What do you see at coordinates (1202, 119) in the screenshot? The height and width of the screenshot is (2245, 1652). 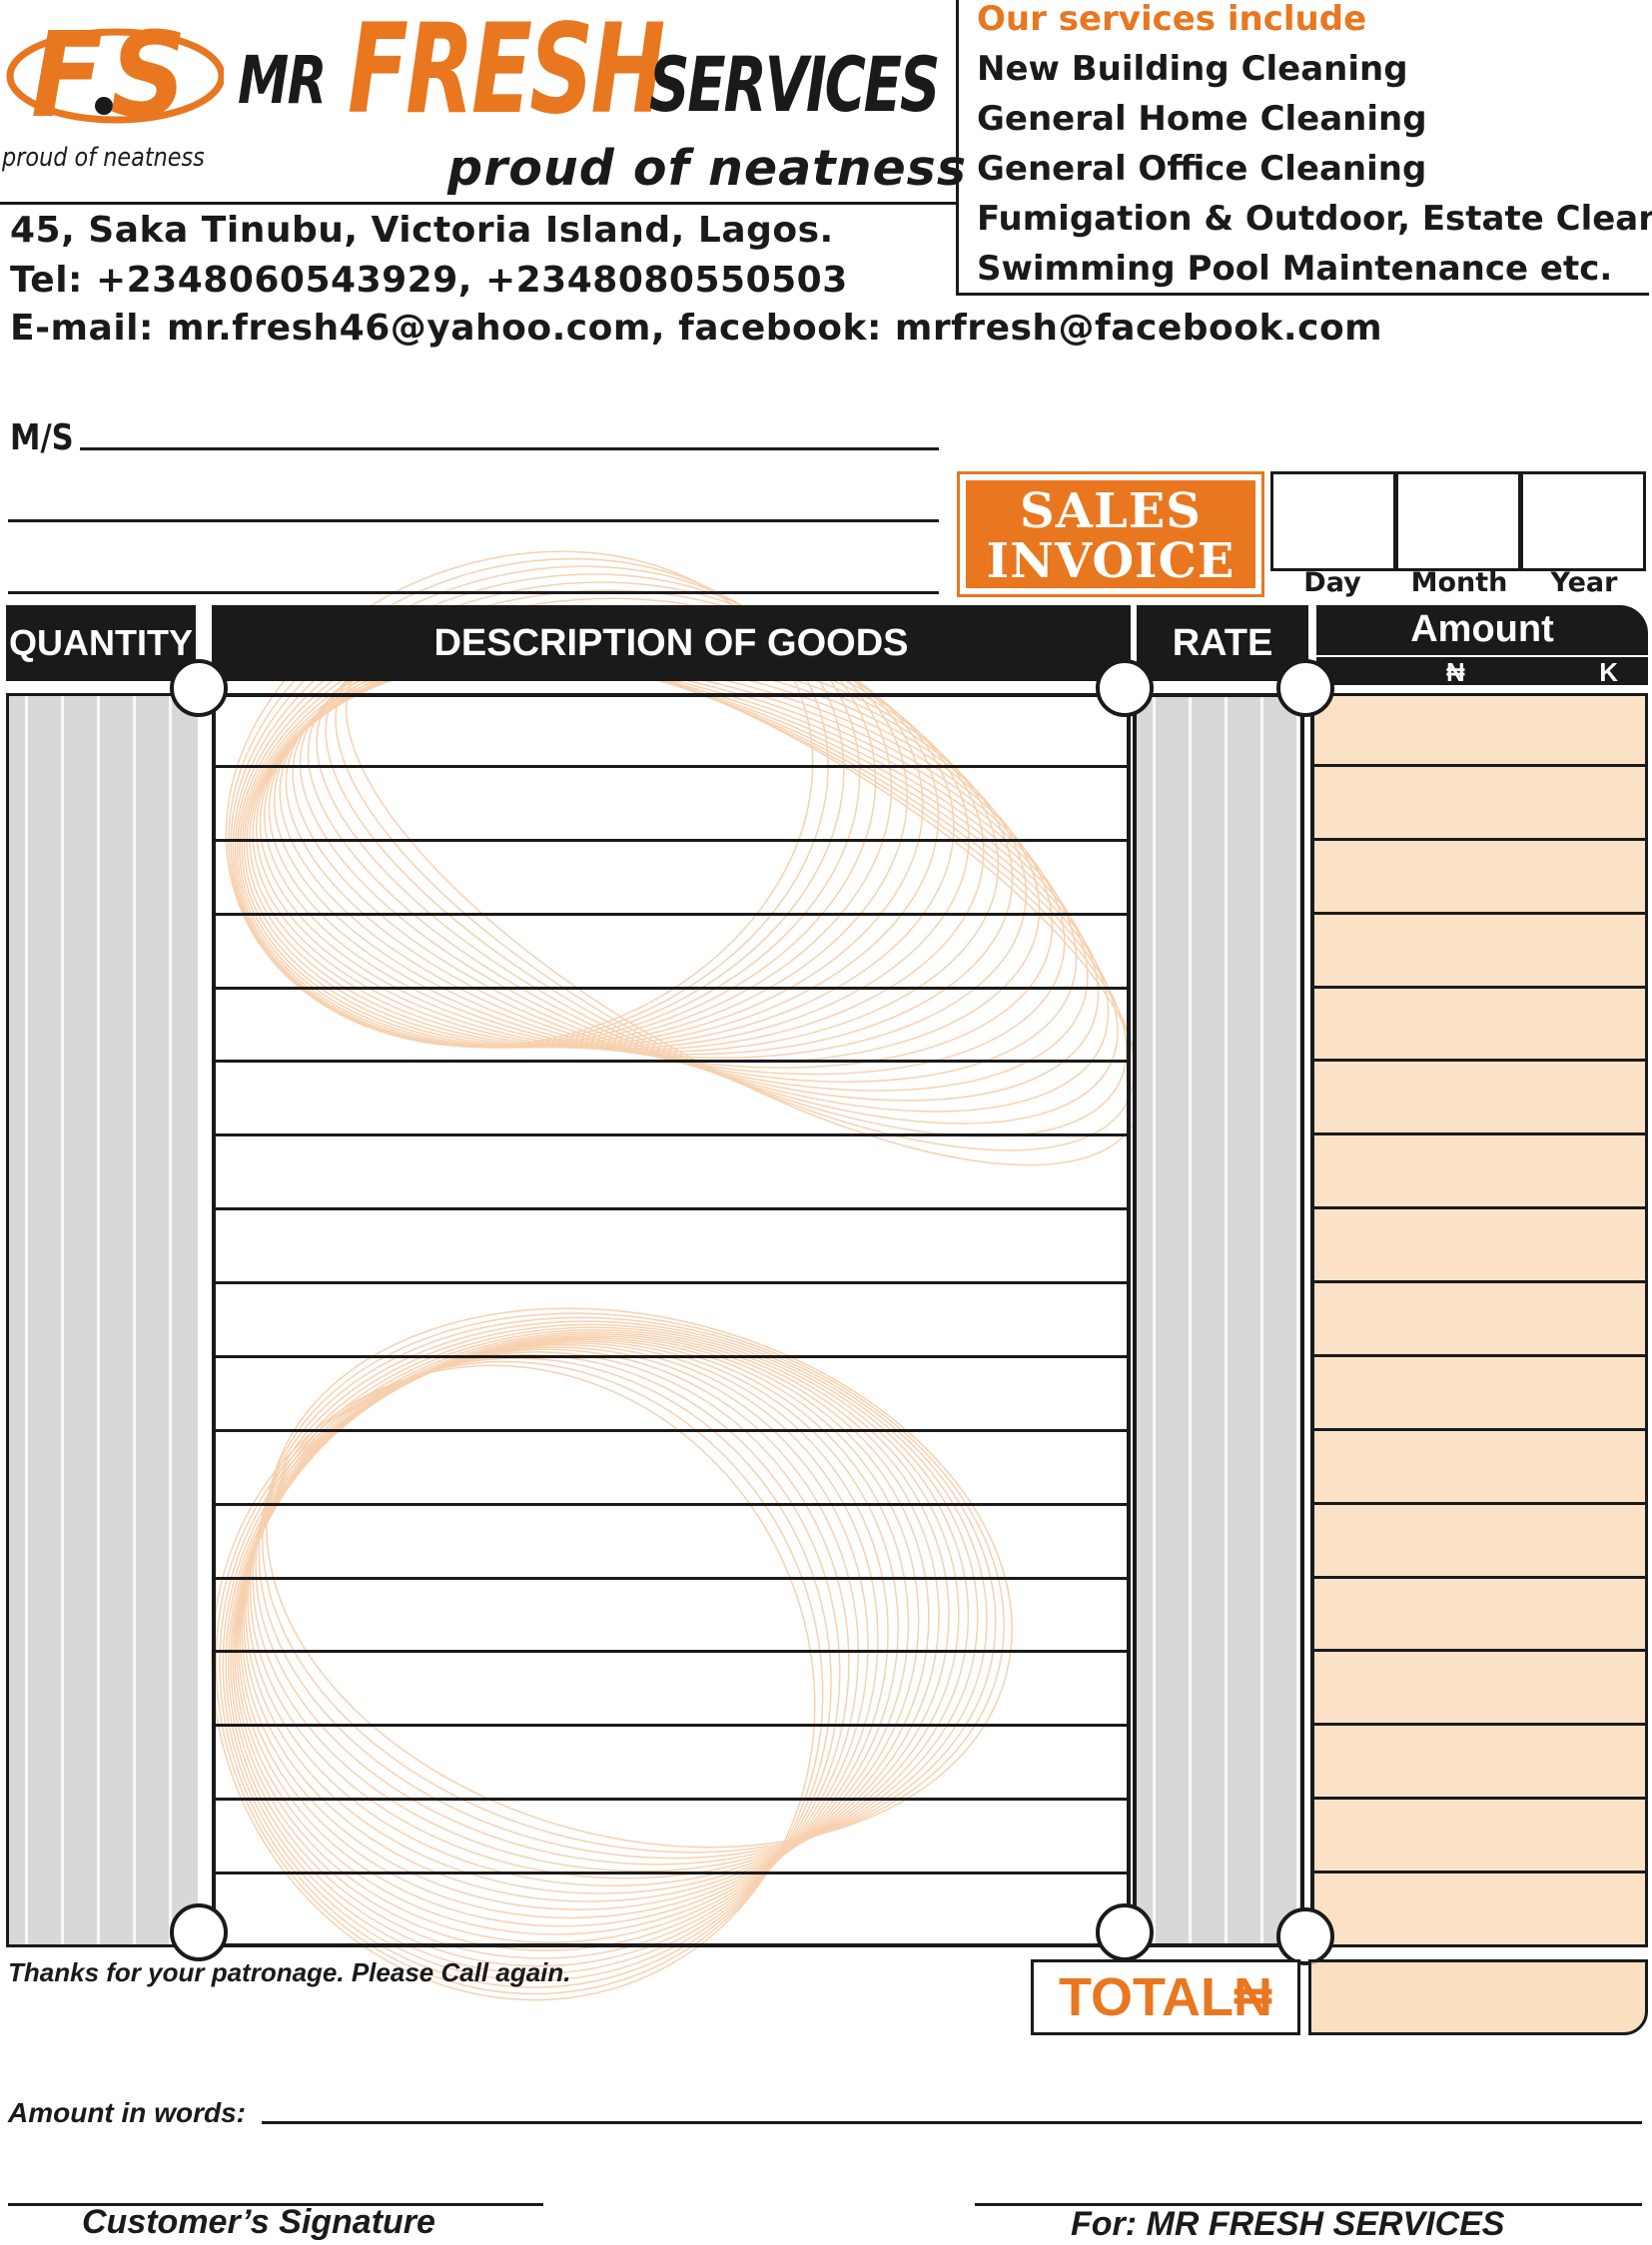 I see `service-item: General Home Cleaning` at bounding box center [1202, 119].